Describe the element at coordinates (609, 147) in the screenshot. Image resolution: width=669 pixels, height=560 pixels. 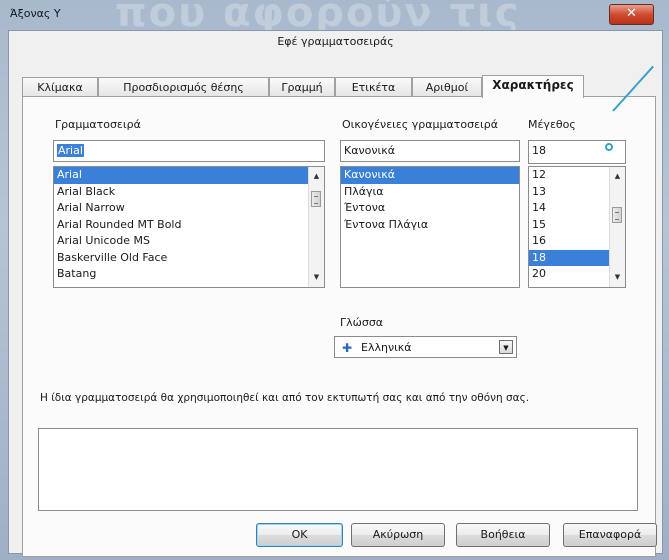
I see `callout-dot` at that location.